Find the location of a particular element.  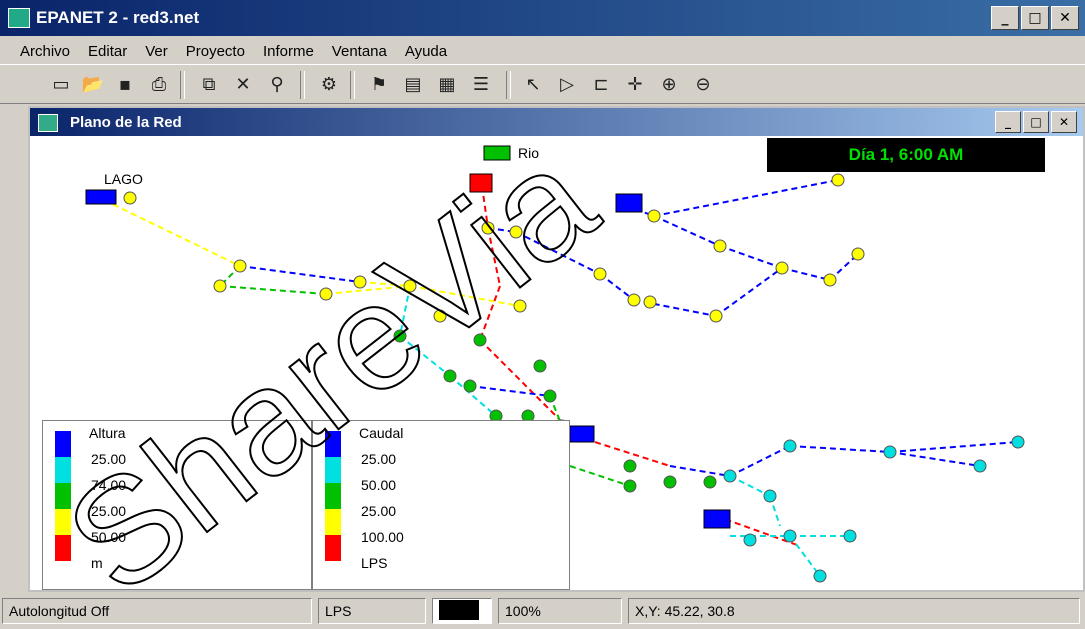

graph-icon: ▤ is located at coordinates (413, 85).